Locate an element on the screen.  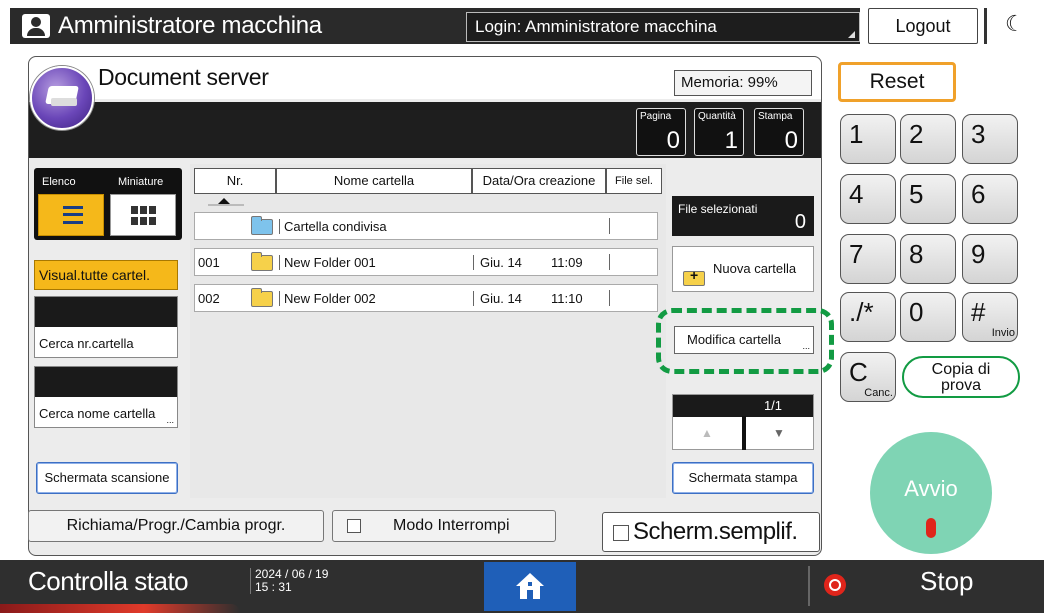
page-up-button: ▲ is located at coordinates (707, 433).